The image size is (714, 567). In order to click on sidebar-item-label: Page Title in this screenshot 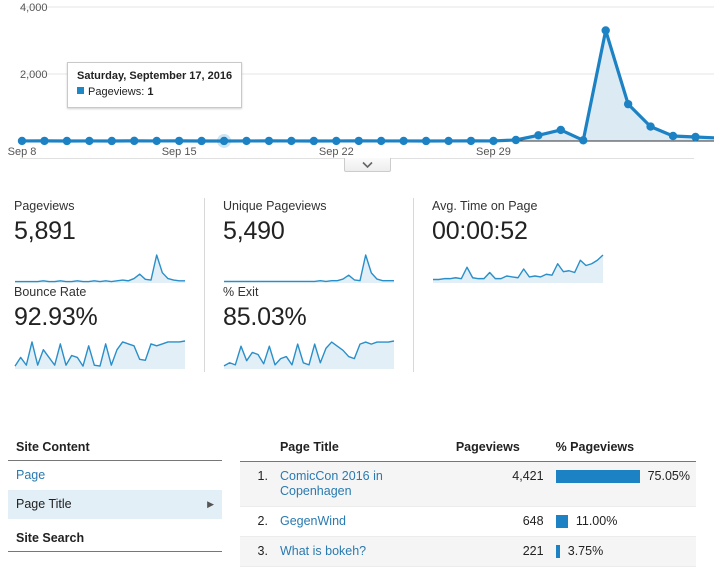, I will do `click(44, 504)`.